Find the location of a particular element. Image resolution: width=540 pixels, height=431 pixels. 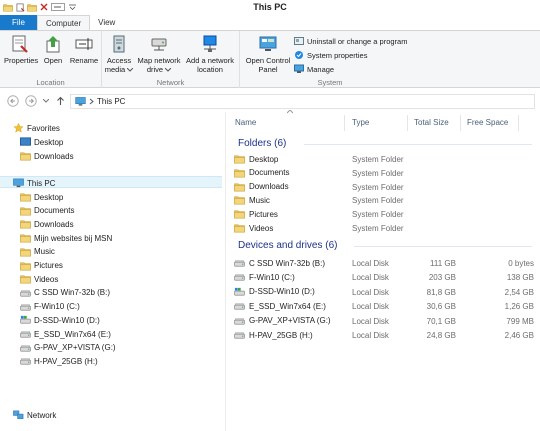

column-header-name: Name is located at coordinates (245, 122).